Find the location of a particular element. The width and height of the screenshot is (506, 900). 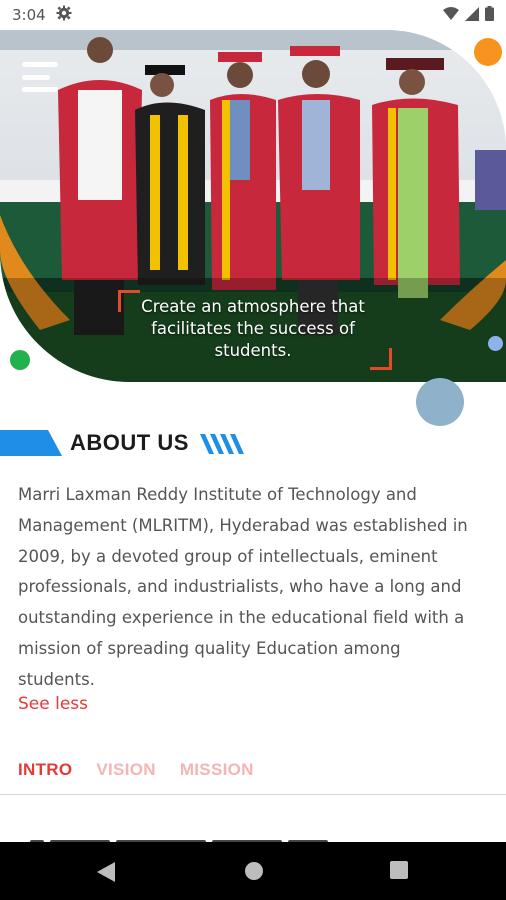

decor-dot-orange is located at coordinates (488, 52).